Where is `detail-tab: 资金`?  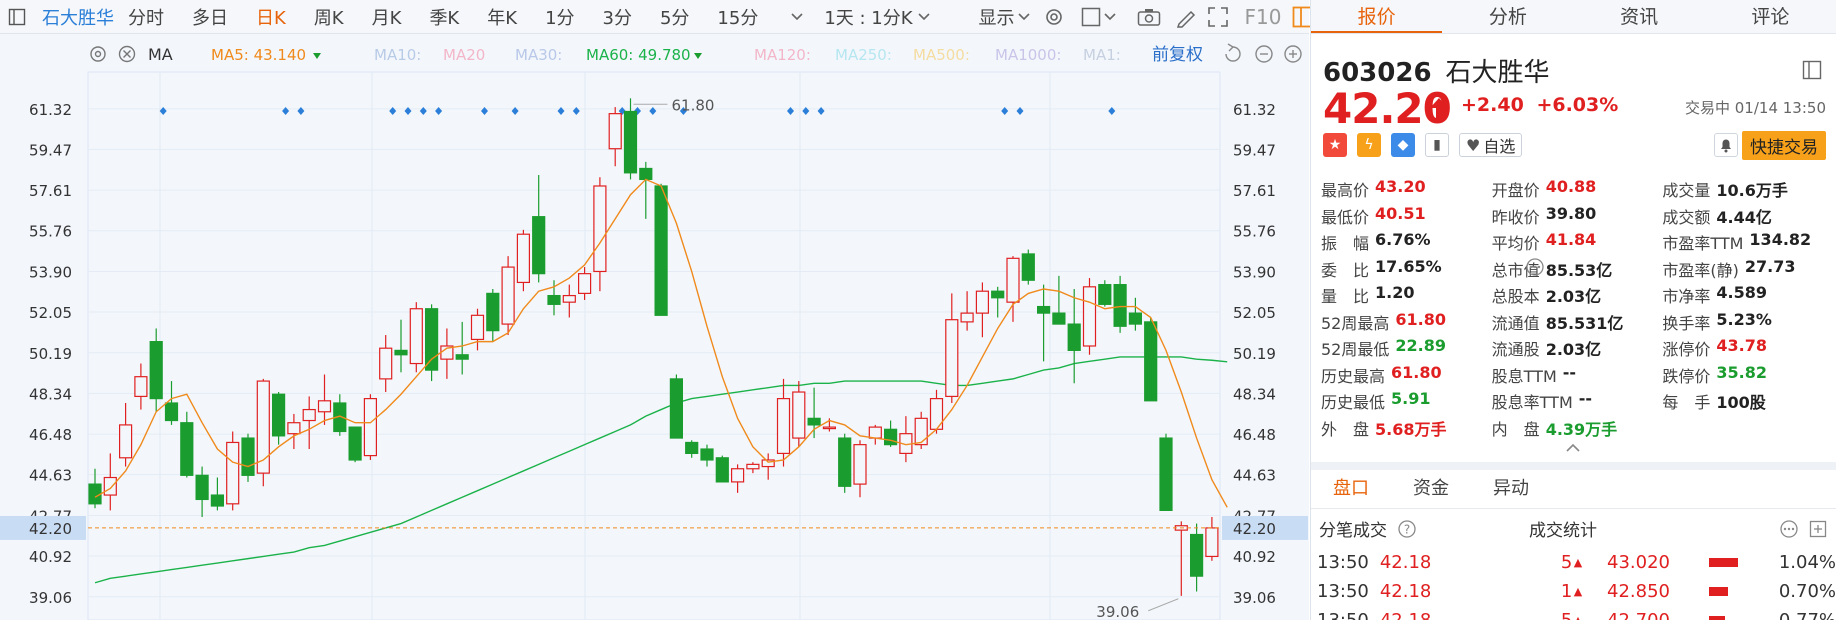 detail-tab: 资金 is located at coordinates (1431, 487).